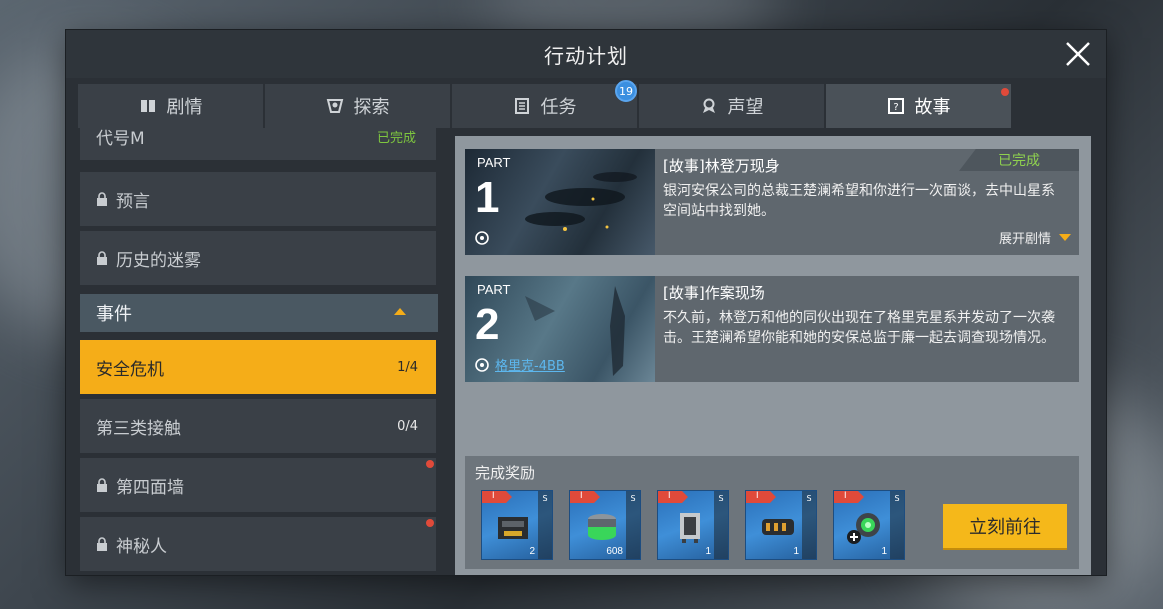 The height and width of the screenshot is (609, 1163). I want to click on part-number: 2, so click(487, 324).